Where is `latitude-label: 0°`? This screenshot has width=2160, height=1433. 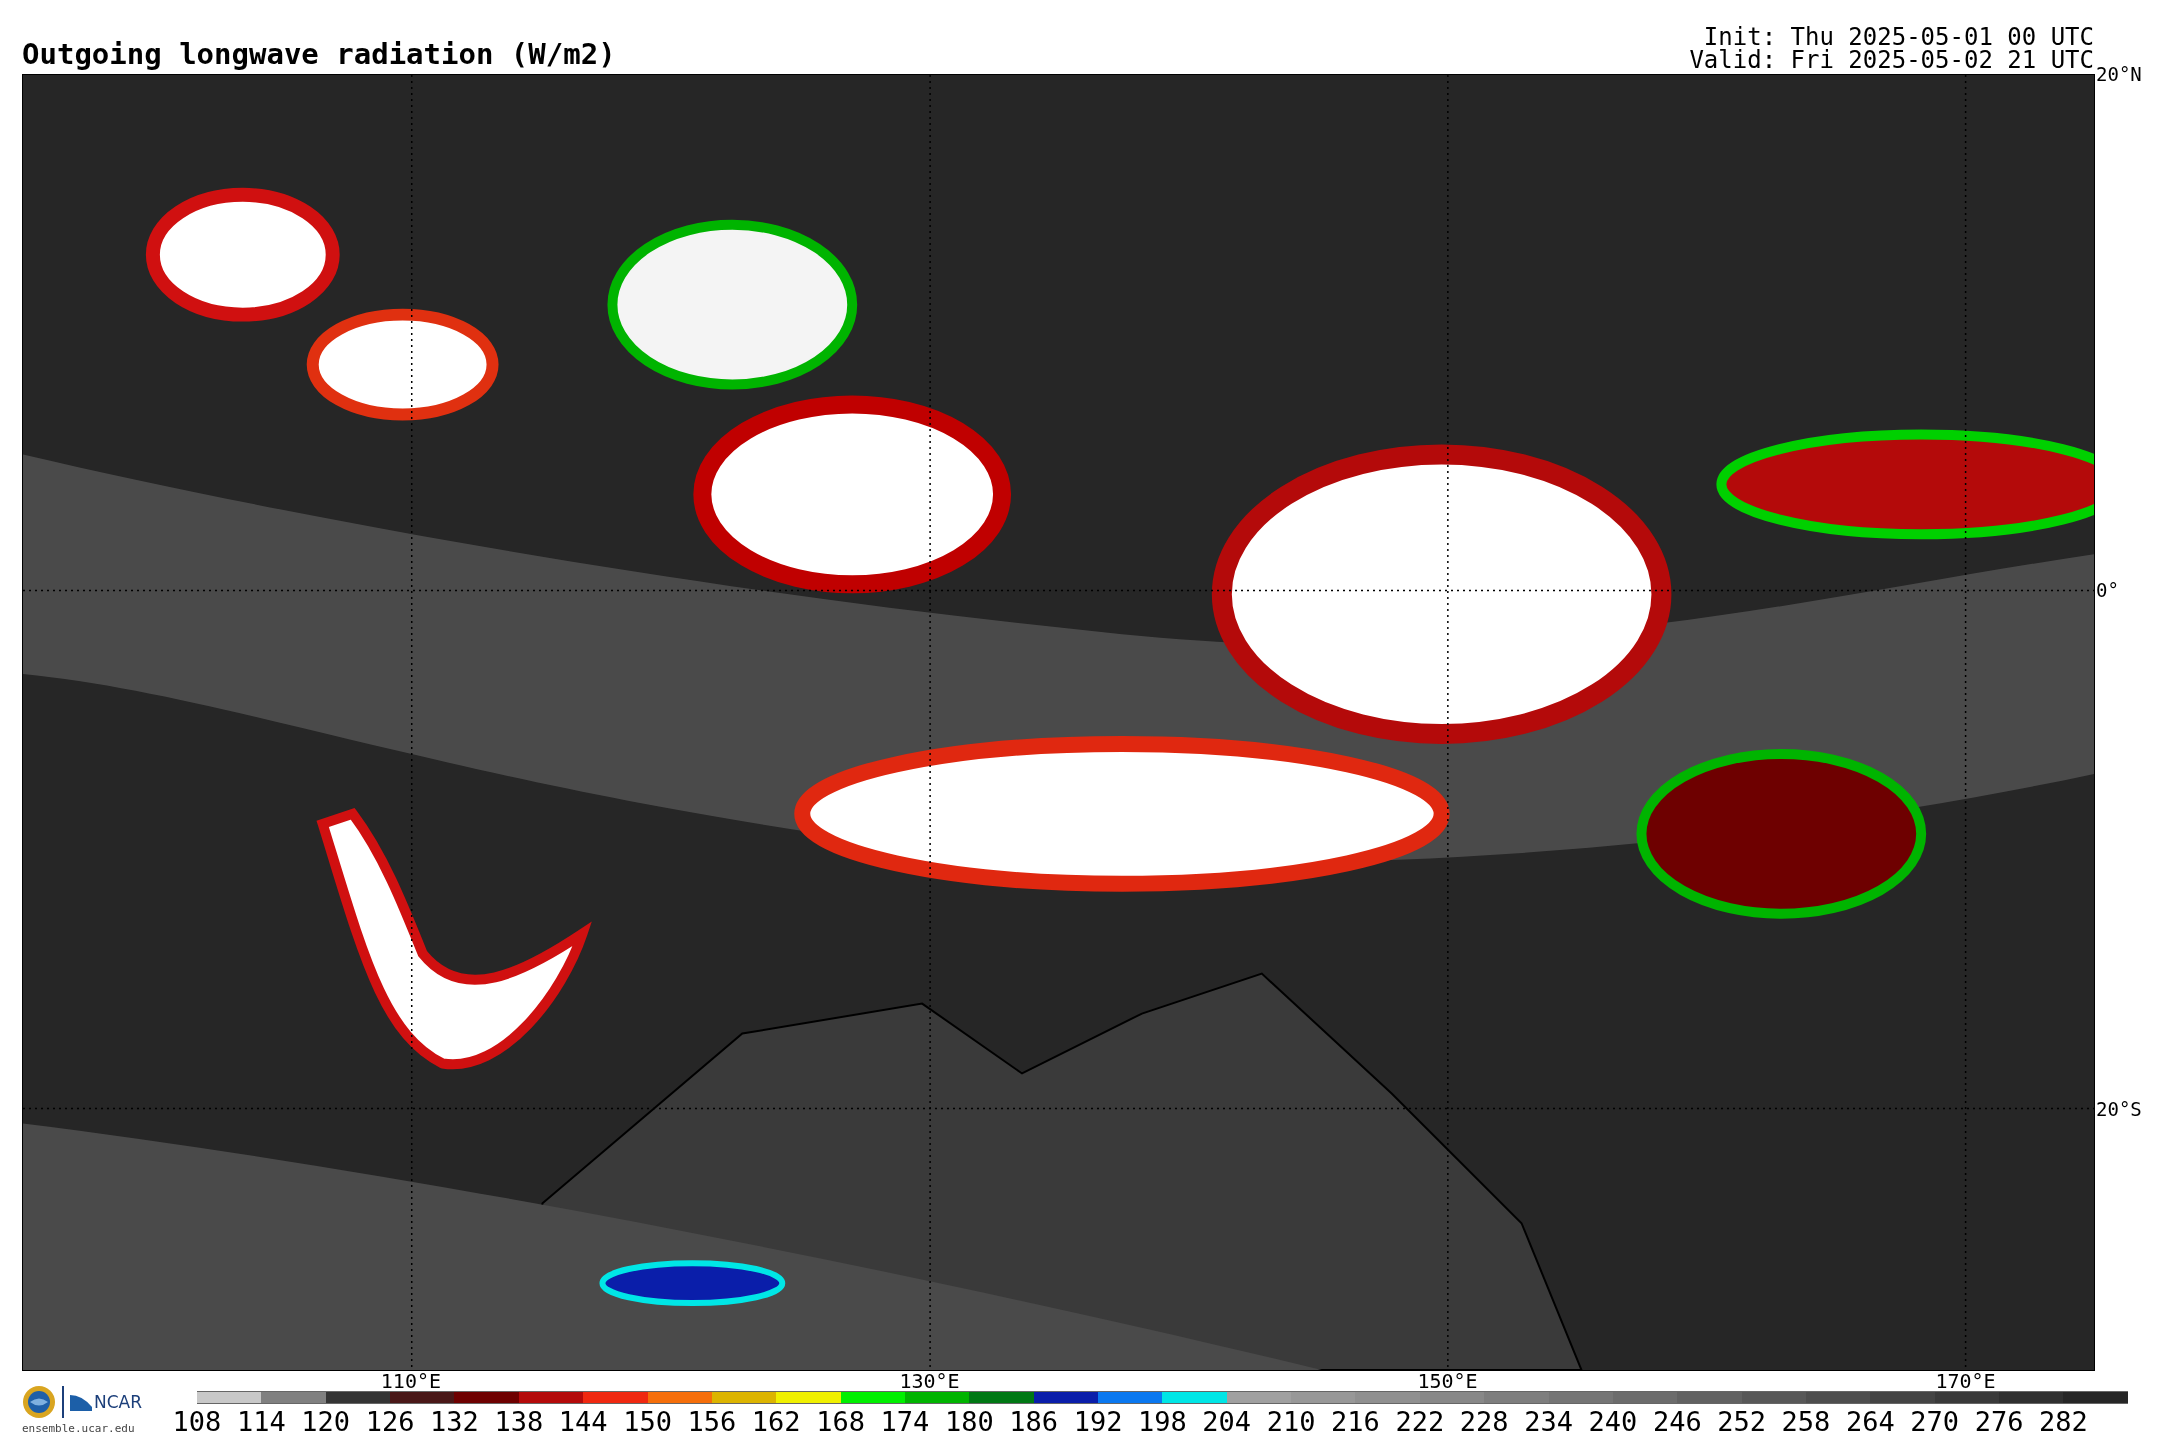
latitude-label: 0° is located at coordinates (2107, 590).